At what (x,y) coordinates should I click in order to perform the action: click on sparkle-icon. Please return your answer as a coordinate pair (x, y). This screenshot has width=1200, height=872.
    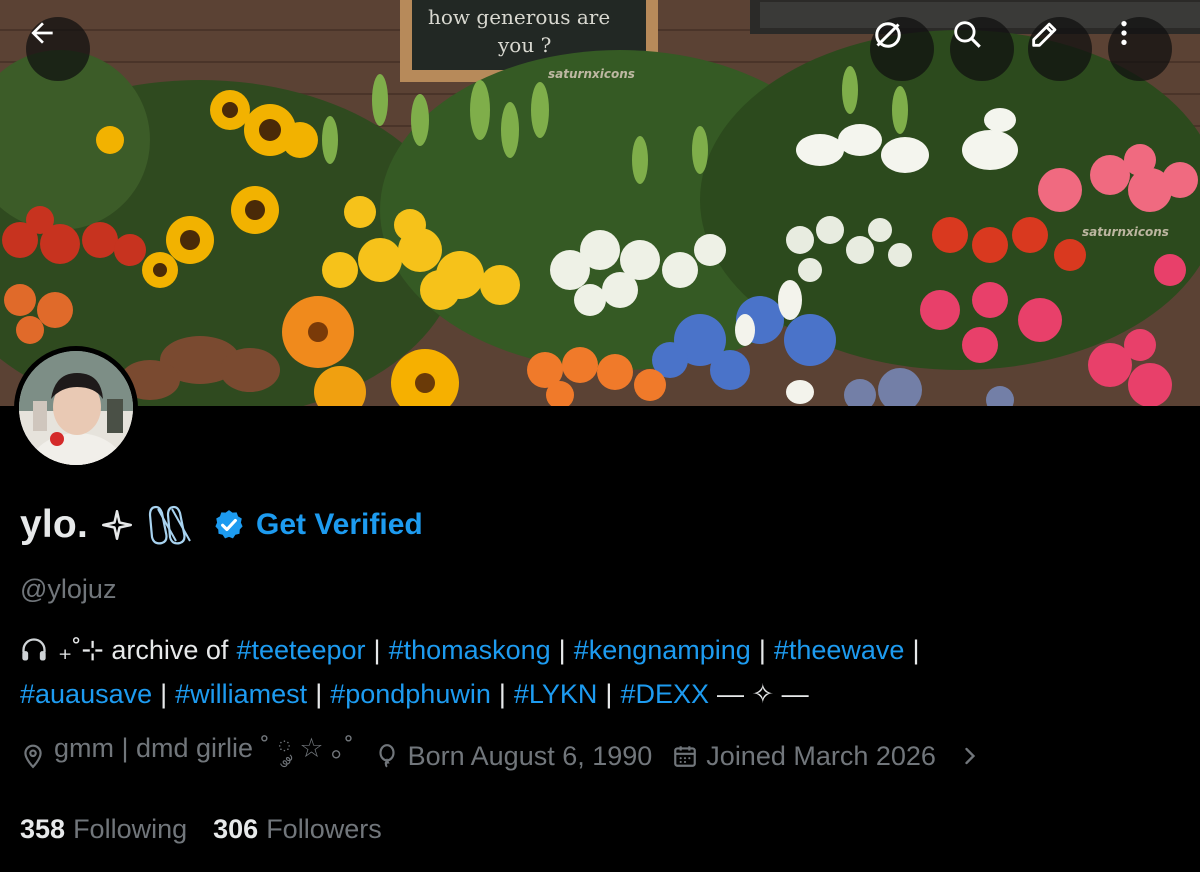
    Looking at the image, I should click on (116, 525).